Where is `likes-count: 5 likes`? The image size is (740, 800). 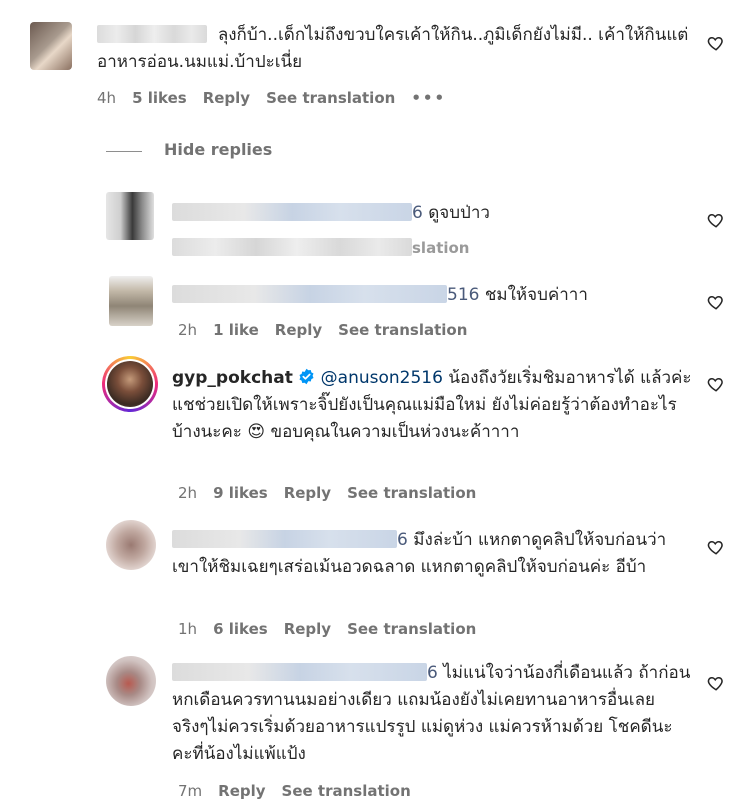
likes-count: 5 likes is located at coordinates (159, 98).